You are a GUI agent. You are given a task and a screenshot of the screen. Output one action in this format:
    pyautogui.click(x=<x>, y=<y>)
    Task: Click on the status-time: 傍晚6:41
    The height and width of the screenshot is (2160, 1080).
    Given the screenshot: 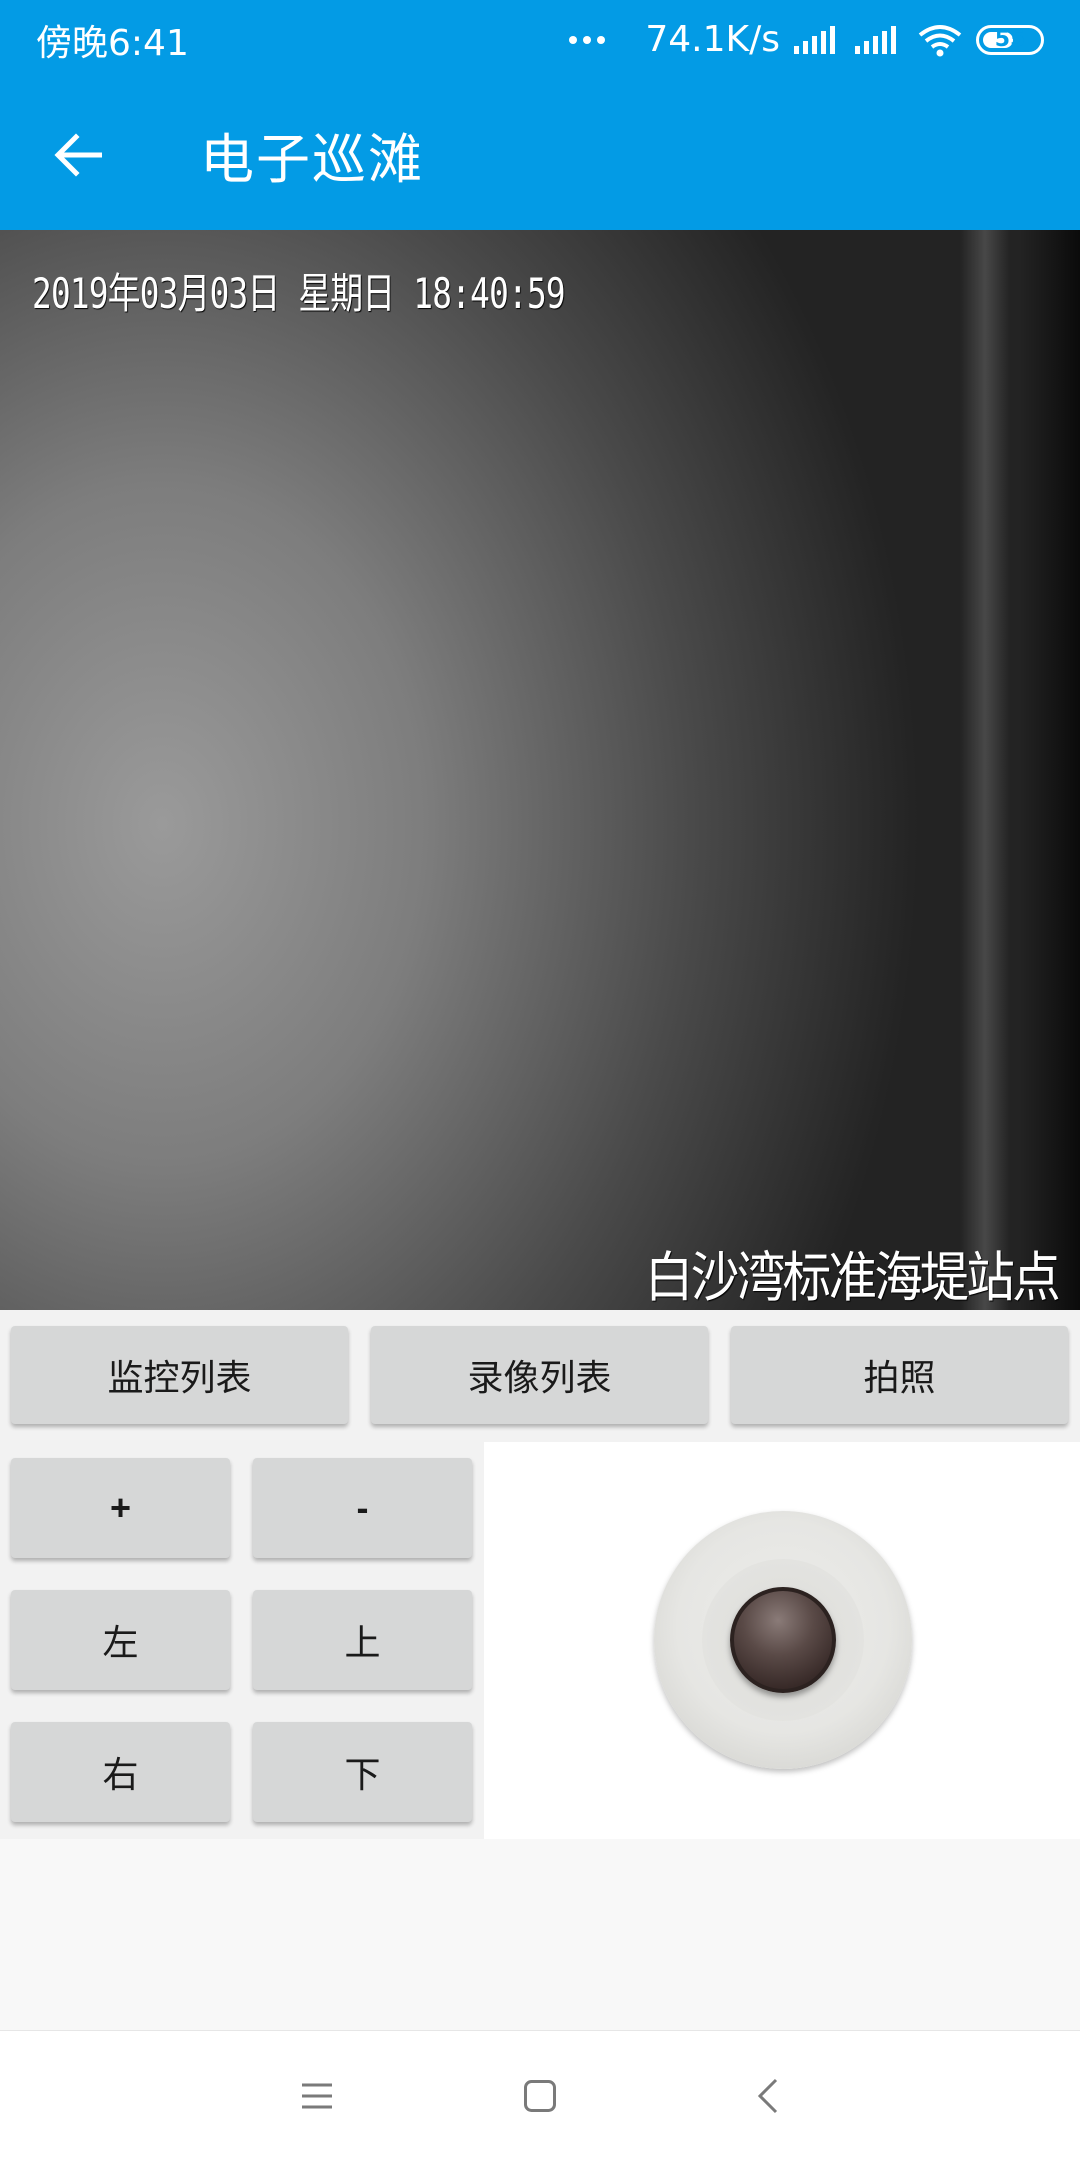 What is the action you would take?
    pyautogui.click(x=112, y=43)
    